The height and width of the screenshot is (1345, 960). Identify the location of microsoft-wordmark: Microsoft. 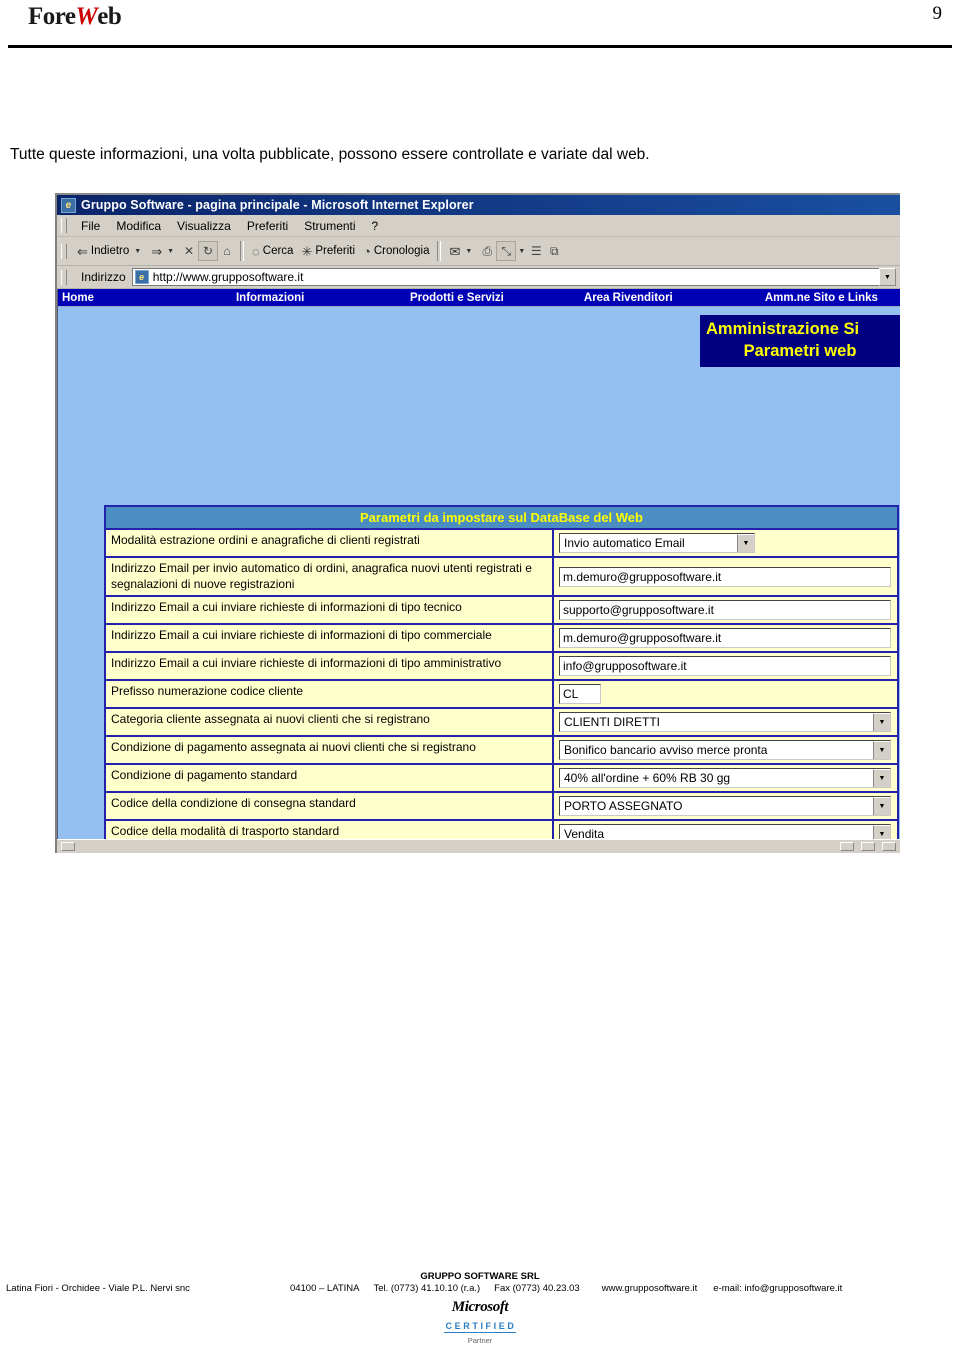
(480, 1307).